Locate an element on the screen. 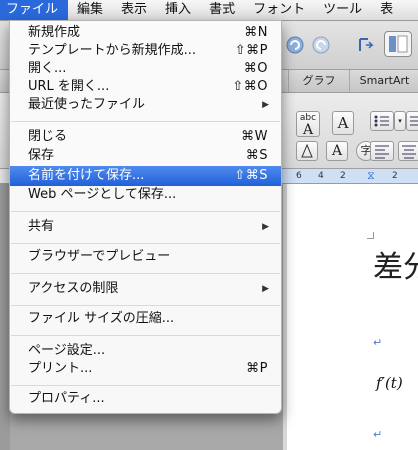 This screenshot has height=450, width=418. shortcut-label: ⌘P is located at coordinates (257, 368).